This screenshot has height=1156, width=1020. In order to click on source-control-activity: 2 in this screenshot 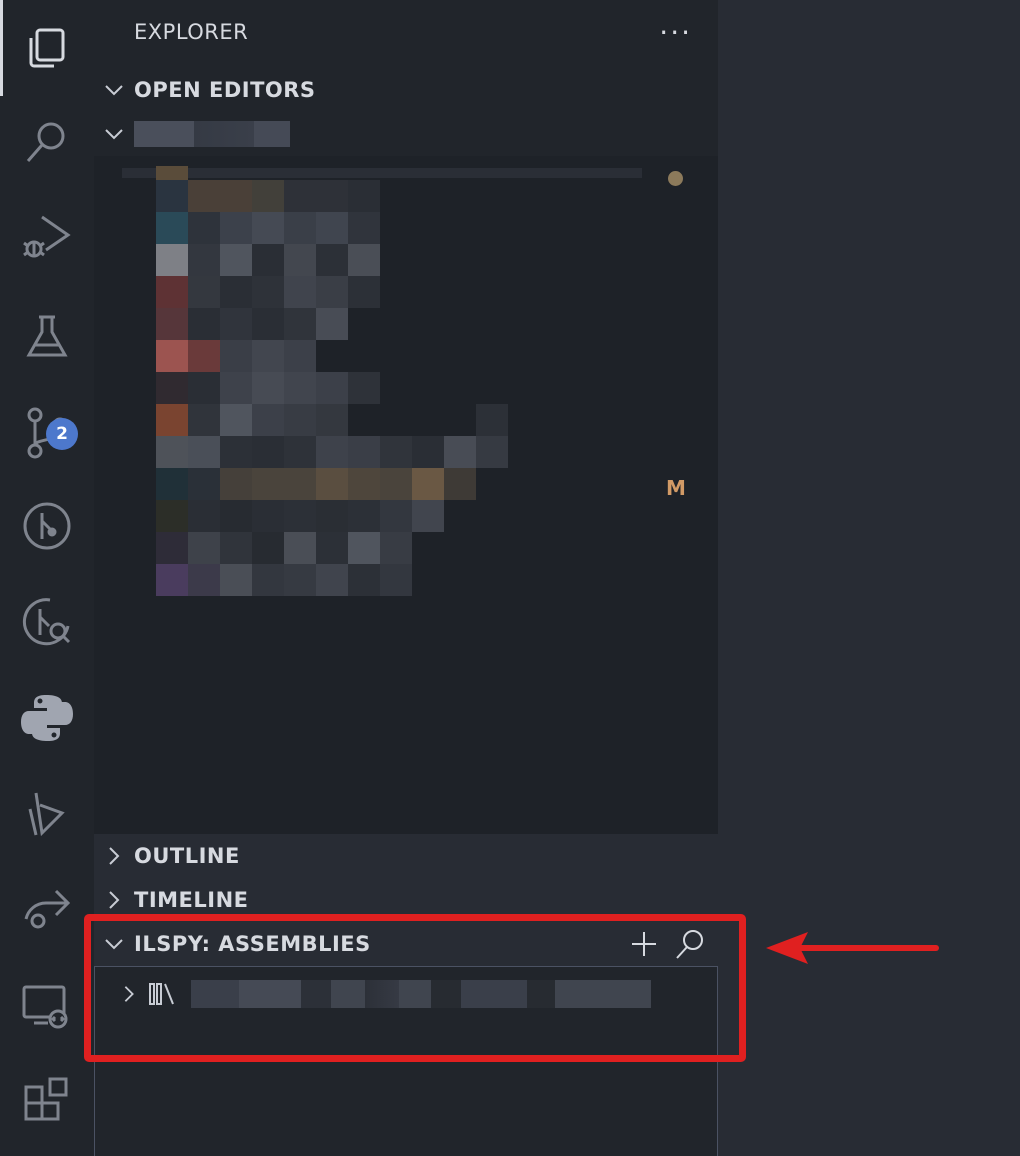, I will do `click(47, 432)`.